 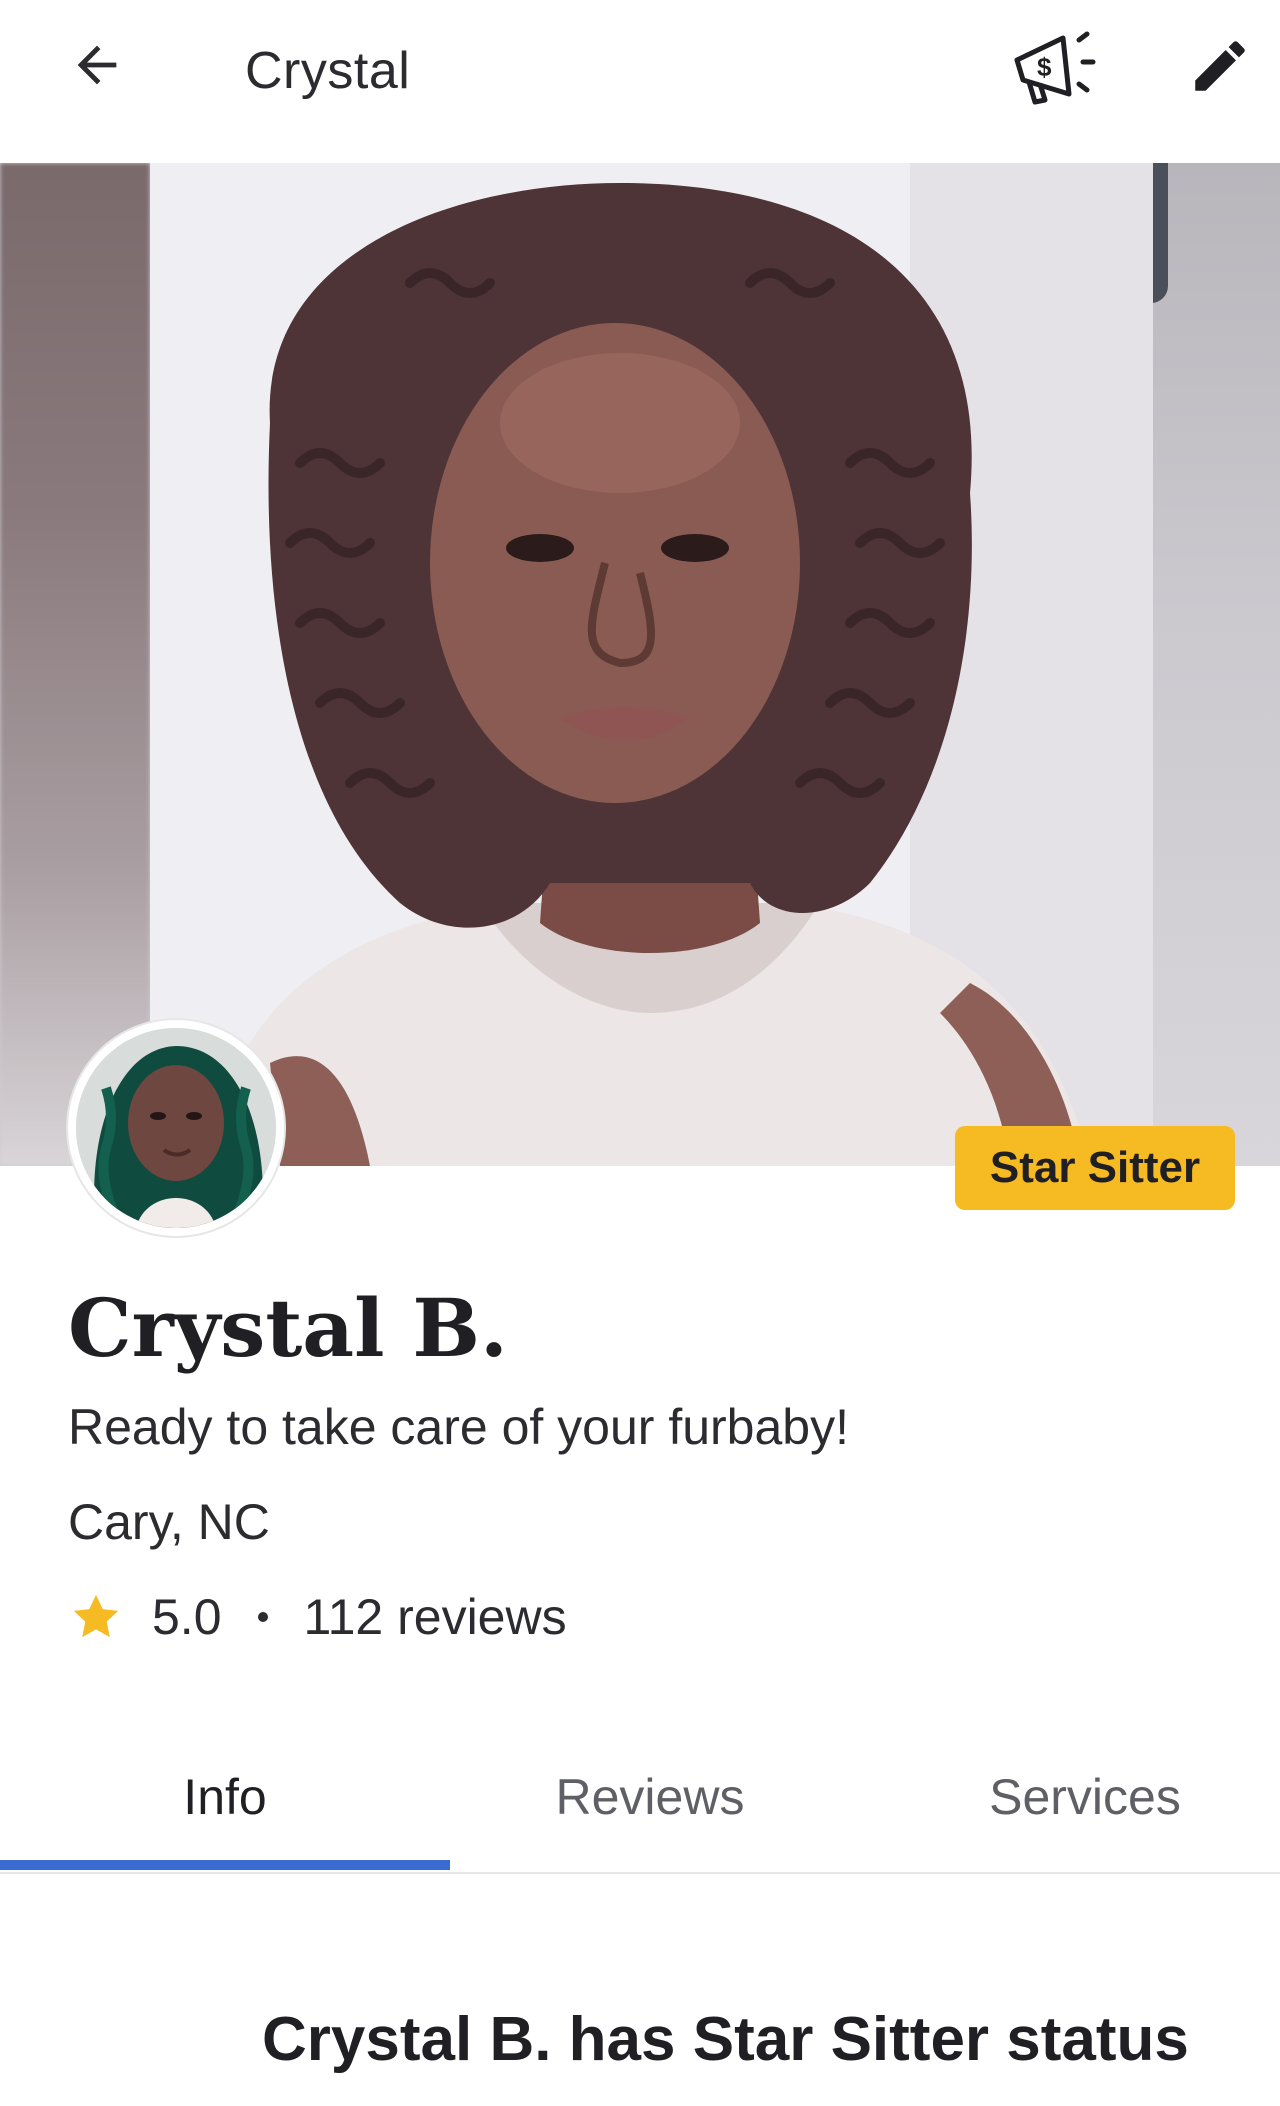 I want to click on promote-button: $, so click(x=1053, y=69).